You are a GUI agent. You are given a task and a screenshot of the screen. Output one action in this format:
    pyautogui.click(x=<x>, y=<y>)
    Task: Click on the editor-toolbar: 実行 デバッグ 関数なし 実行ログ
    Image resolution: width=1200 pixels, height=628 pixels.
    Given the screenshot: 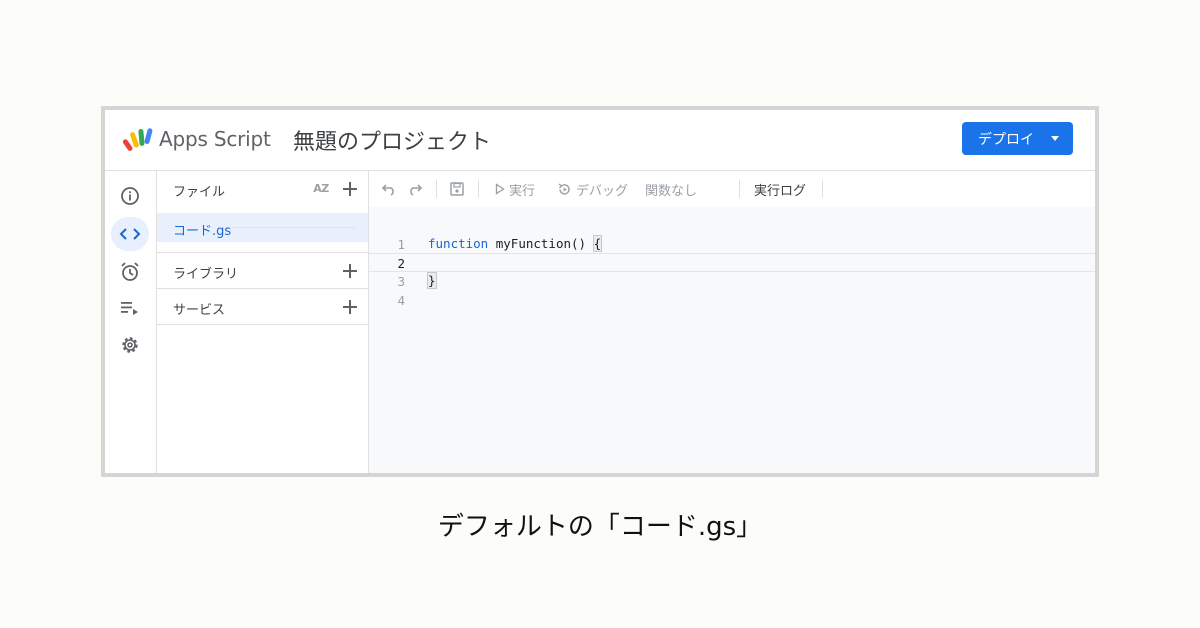 What is the action you would take?
    pyautogui.click(x=732, y=189)
    